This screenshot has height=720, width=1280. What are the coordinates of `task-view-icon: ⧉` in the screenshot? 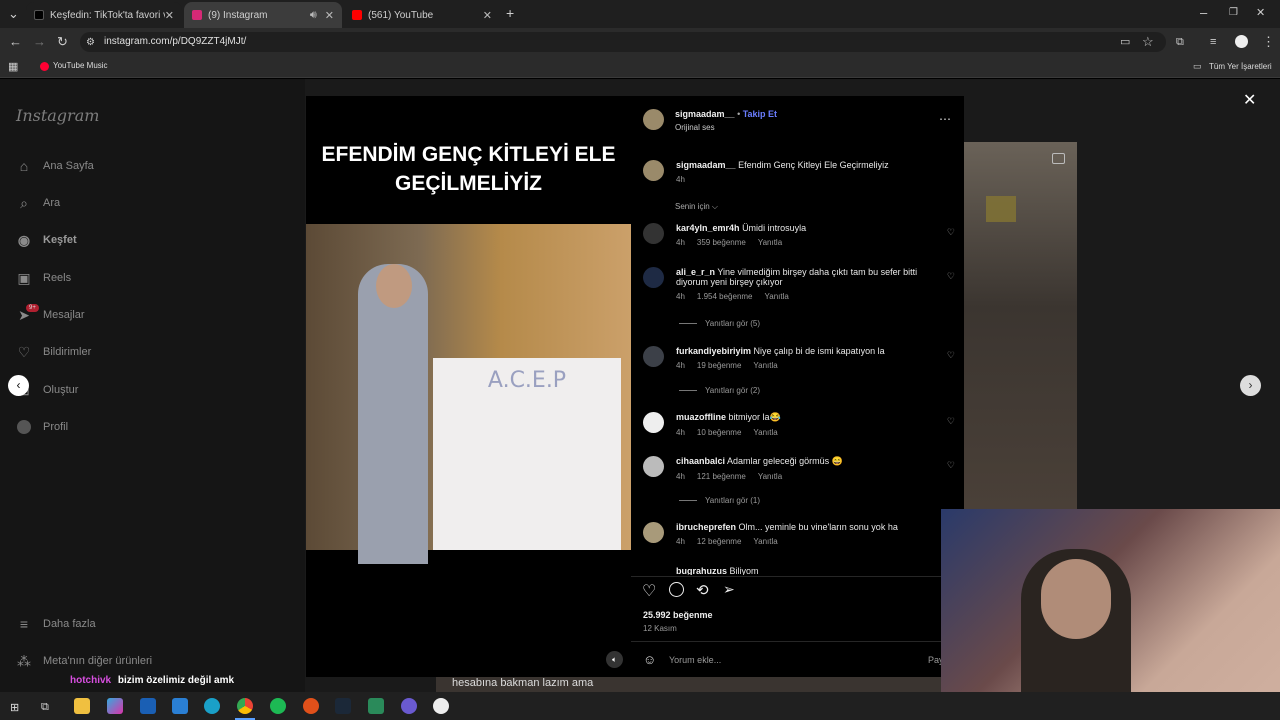 It's located at (45, 707).